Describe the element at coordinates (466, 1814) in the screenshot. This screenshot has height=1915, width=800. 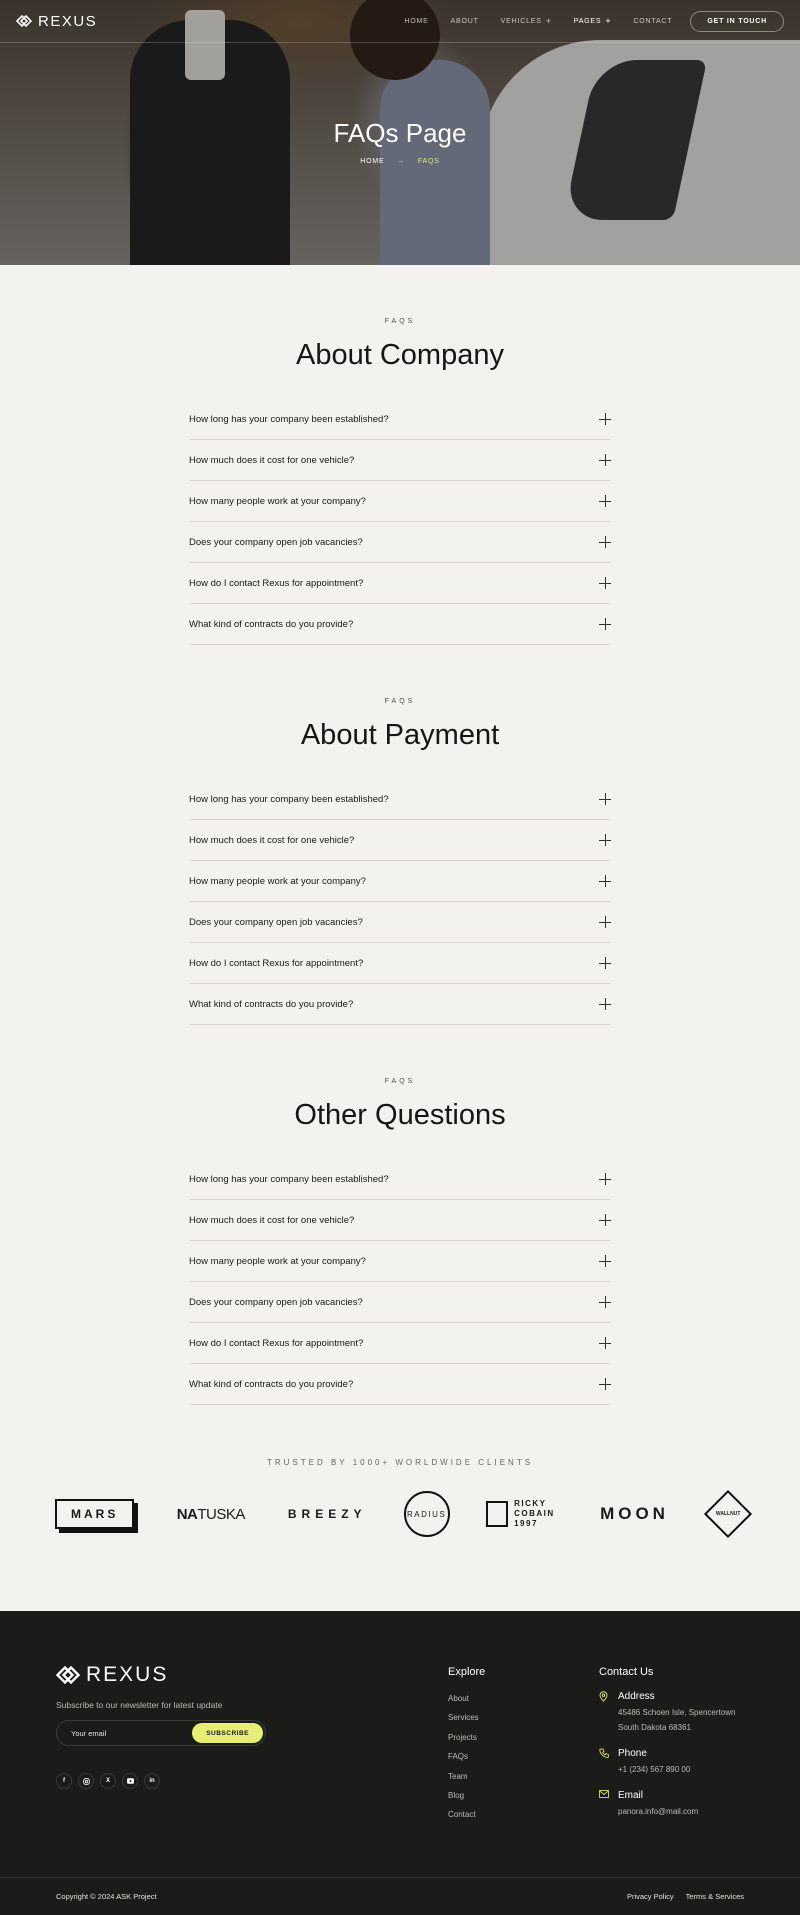
I see `footer-link-contact: Contact` at that location.